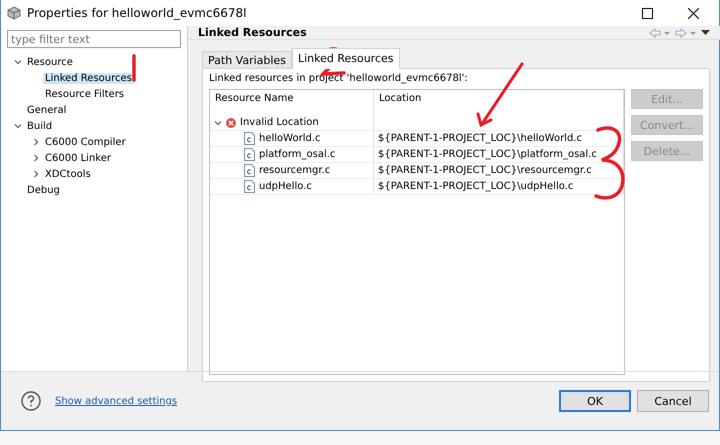 This screenshot has height=445, width=720. I want to click on file-location: ${PARENT-1-PROJECT_LOC}\platform_osal.c, so click(487, 154).